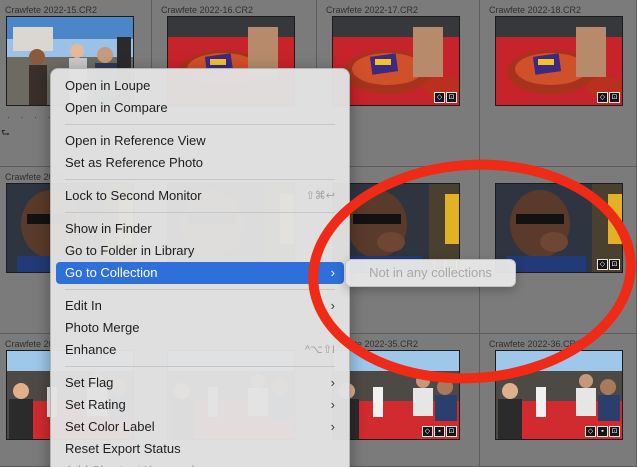 The image size is (637, 467). I want to click on grid-cell: ◇⊡, so click(558, 250).